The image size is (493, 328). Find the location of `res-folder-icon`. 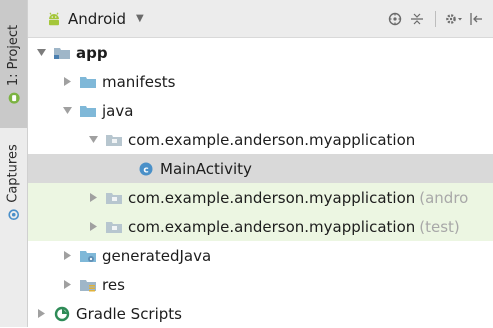

res-folder-icon is located at coordinates (88, 285).